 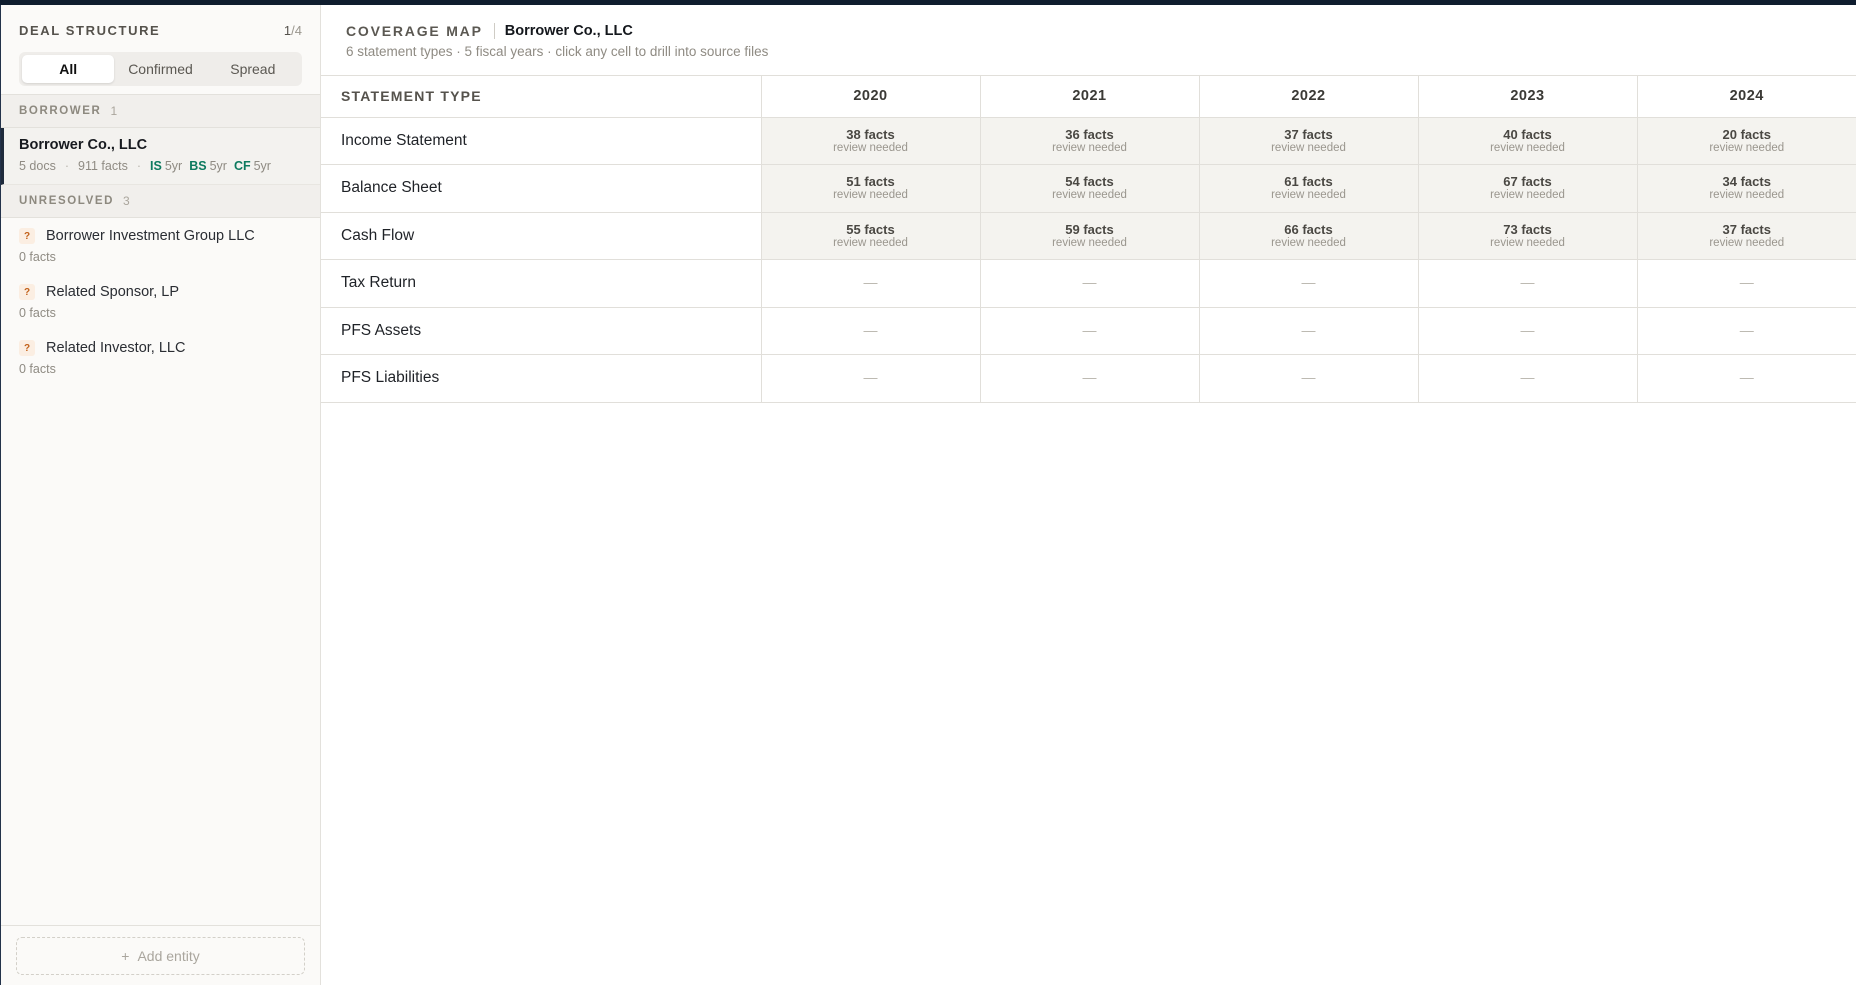 I want to click on unresolved-entity-name: Related Investor, LLC, so click(x=116, y=348).